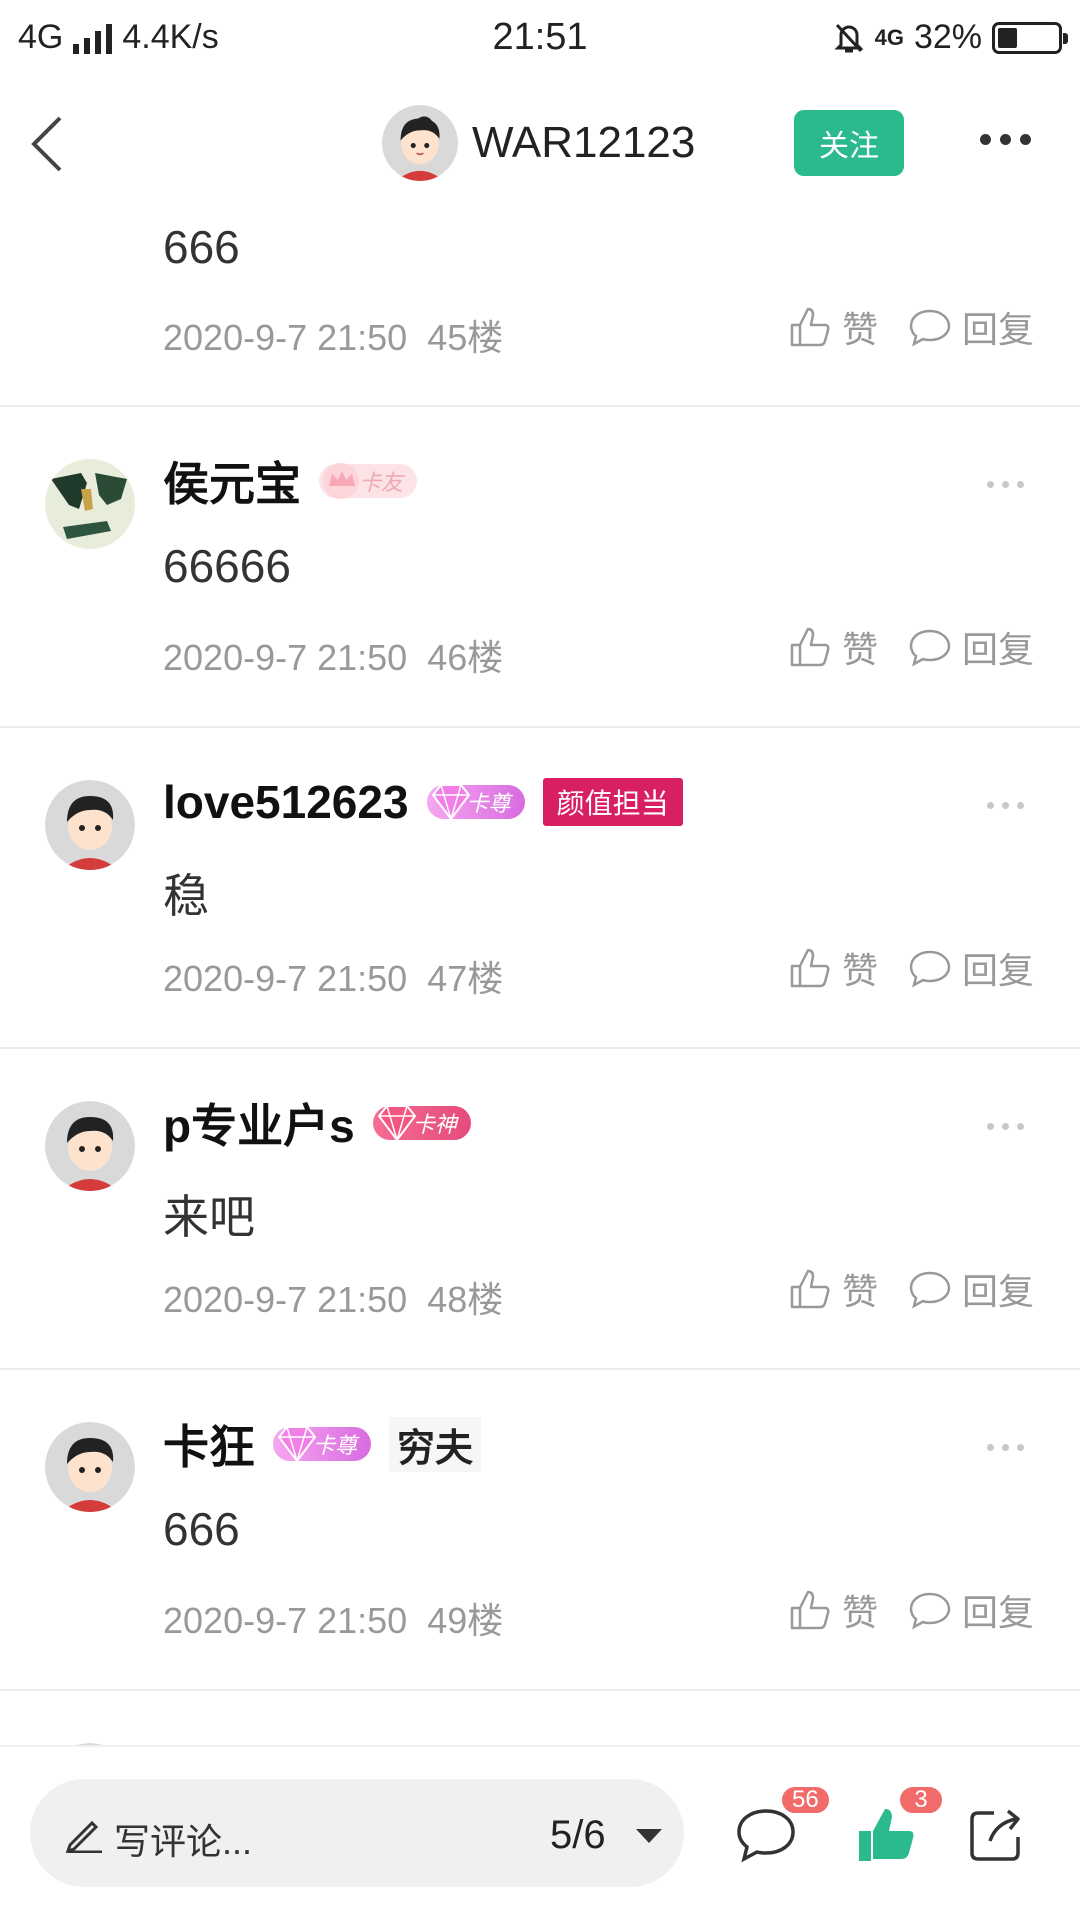  I want to click on comment-floor: 49楼, so click(465, 1620).